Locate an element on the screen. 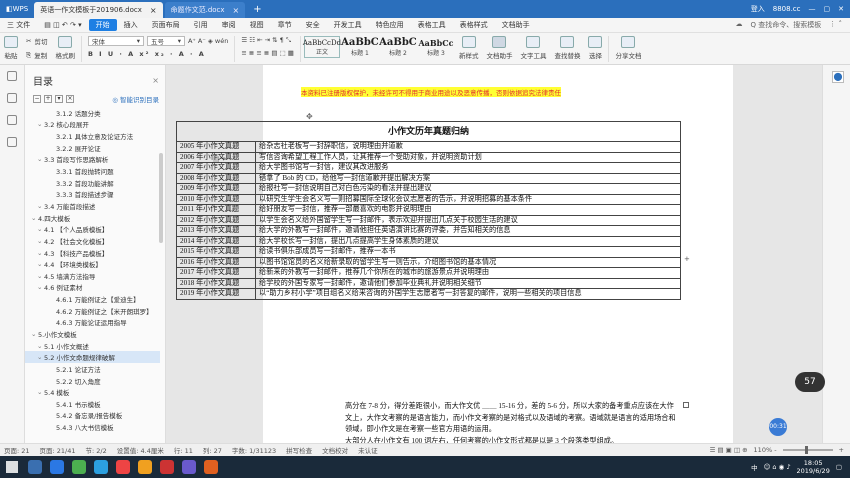  description-cell: 给大学图书馆写一封信，建议其改进服务 is located at coordinates (468, 168).